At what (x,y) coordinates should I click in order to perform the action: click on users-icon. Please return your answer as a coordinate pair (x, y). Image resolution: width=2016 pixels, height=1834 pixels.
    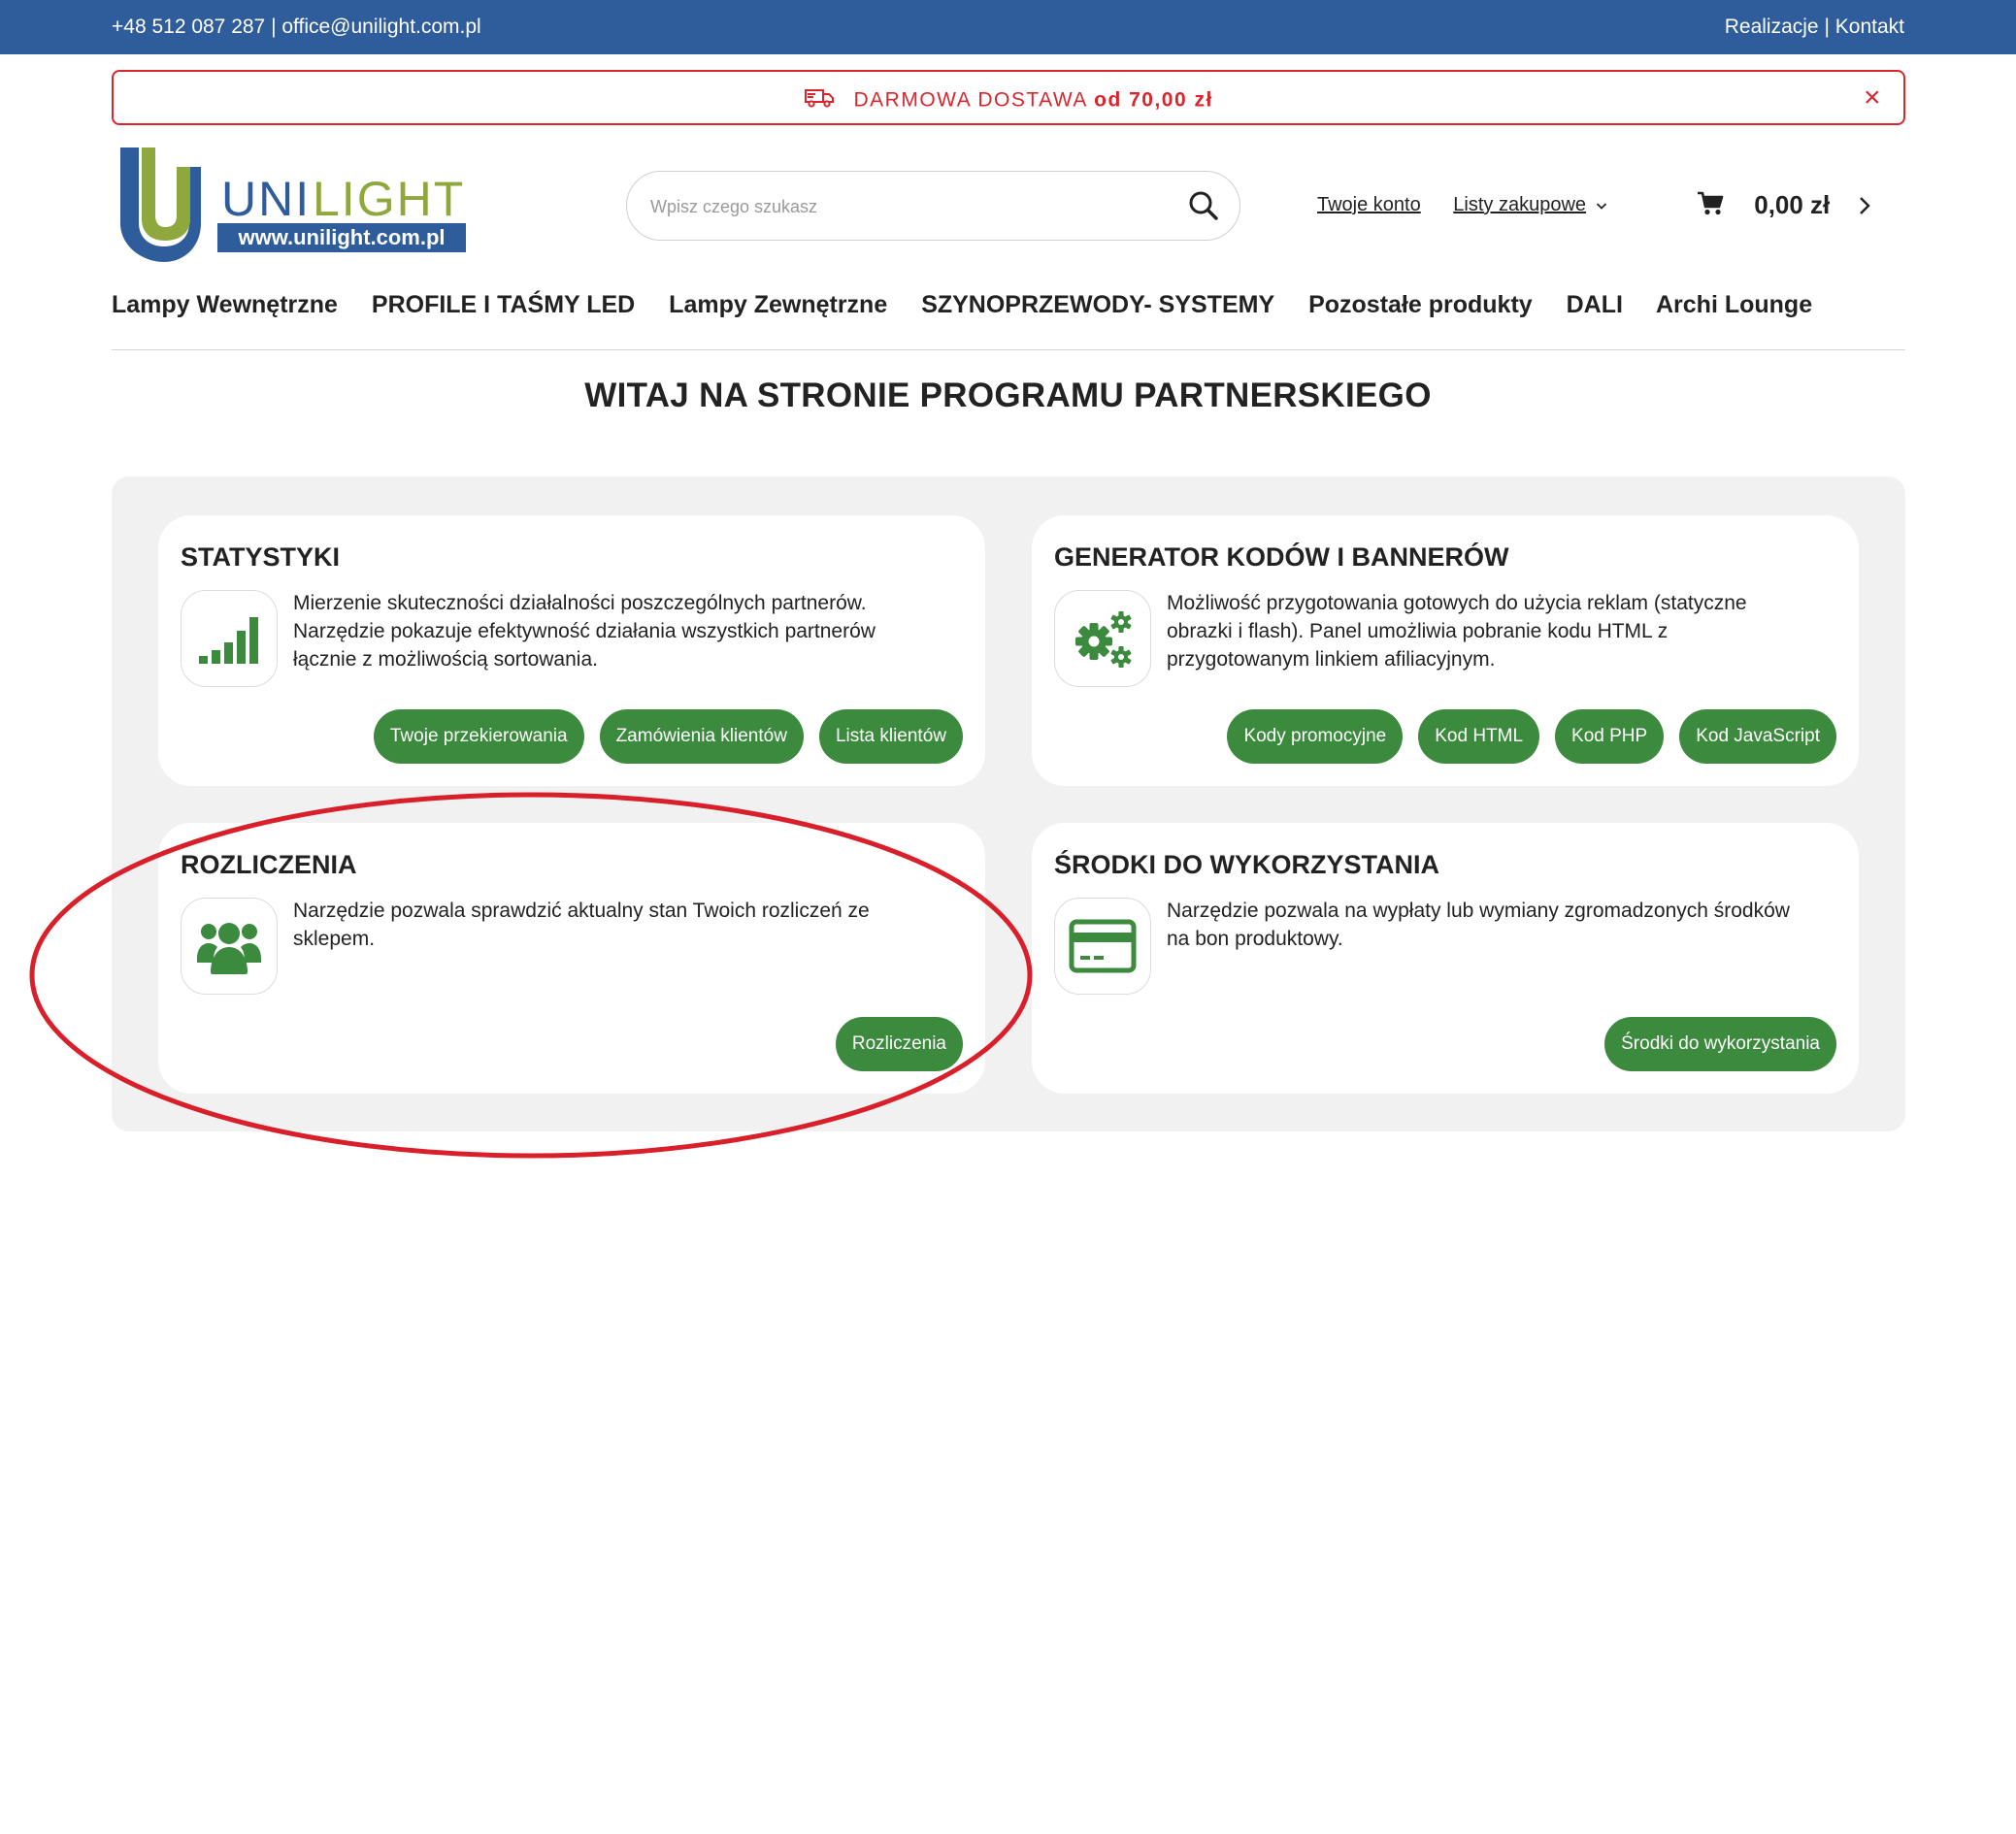
    Looking at the image, I should click on (229, 946).